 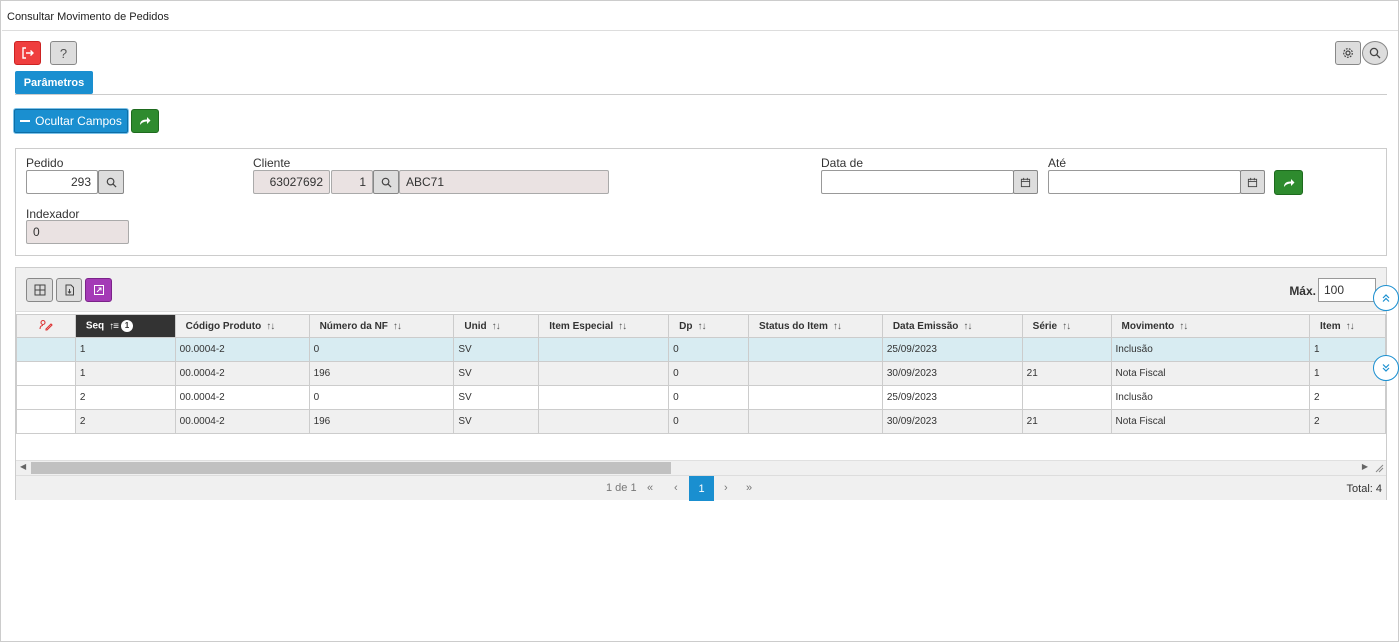 I want to click on cell-serie, so click(x=1066, y=397).